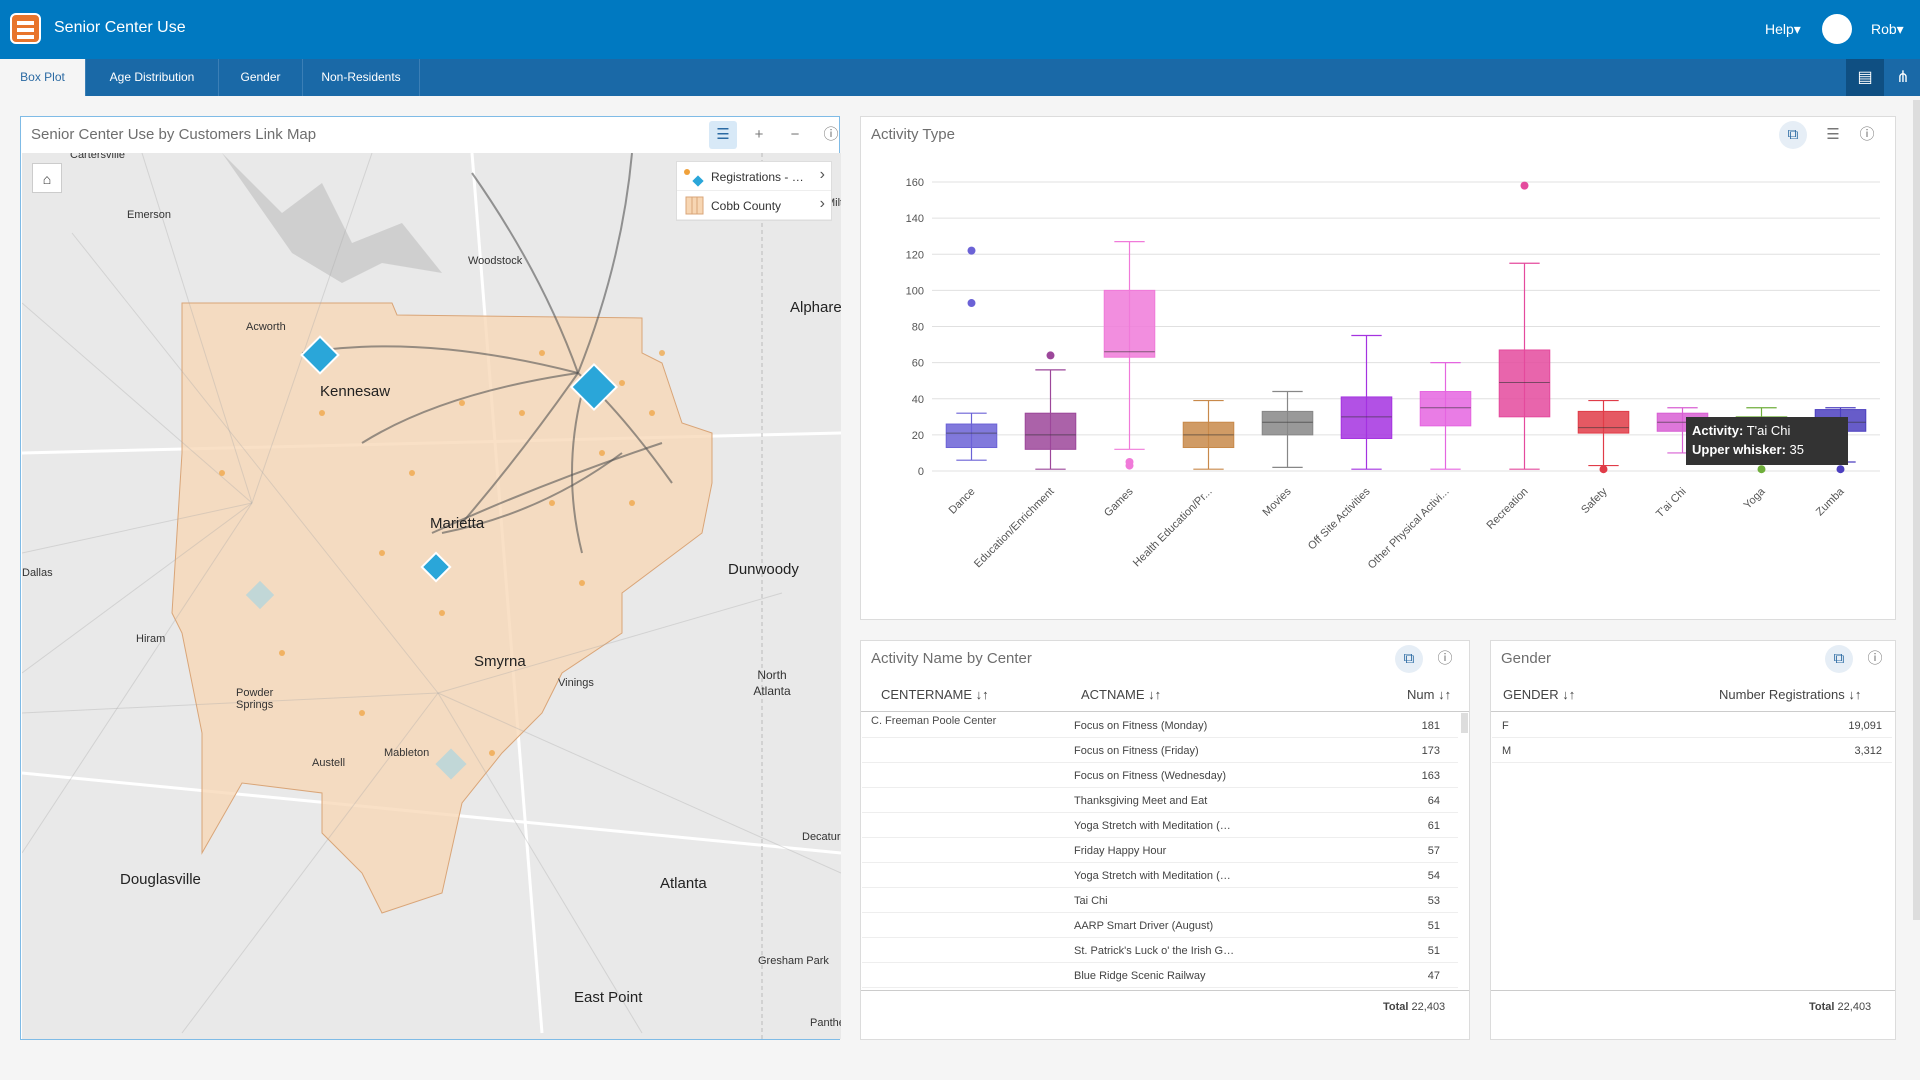  I want to click on page-scrollbar, so click(1916, 510).